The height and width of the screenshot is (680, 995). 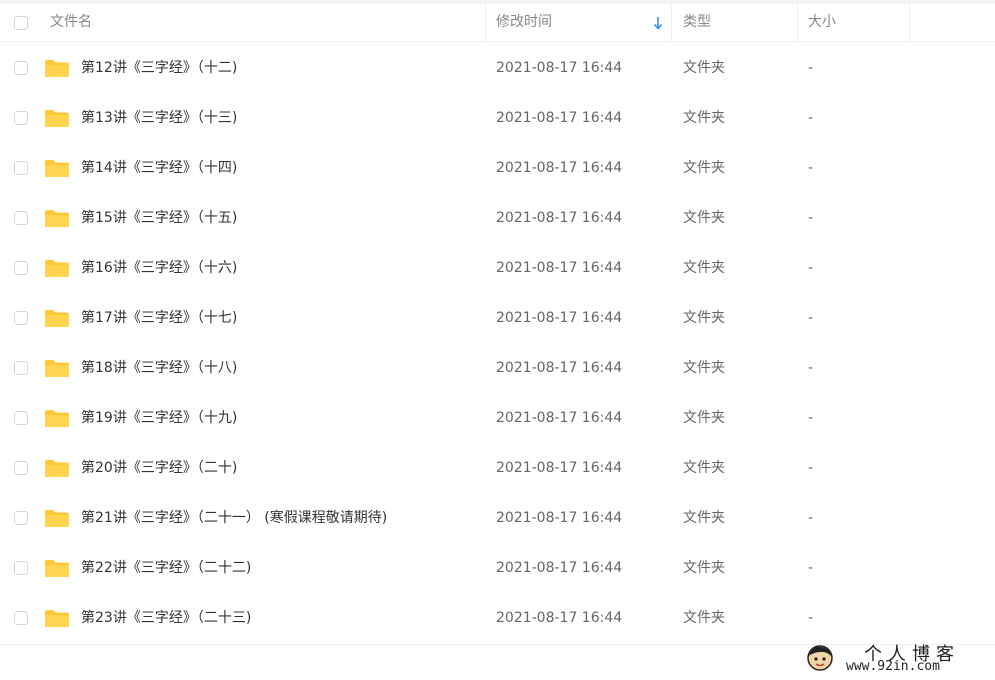 I want to click on file-name: 第13讲《三字经》（十三), so click(x=159, y=118).